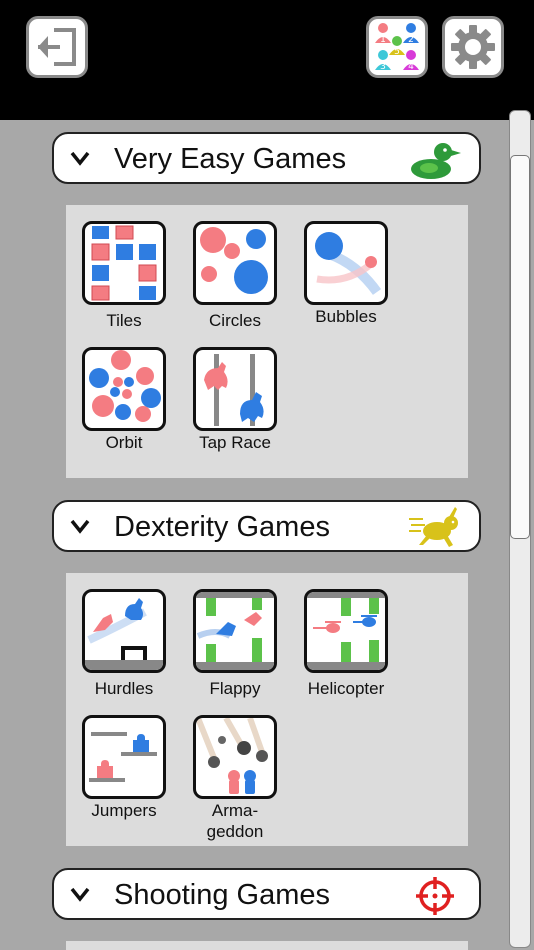  I want to click on player-5-number: 5, so click(397, 52).